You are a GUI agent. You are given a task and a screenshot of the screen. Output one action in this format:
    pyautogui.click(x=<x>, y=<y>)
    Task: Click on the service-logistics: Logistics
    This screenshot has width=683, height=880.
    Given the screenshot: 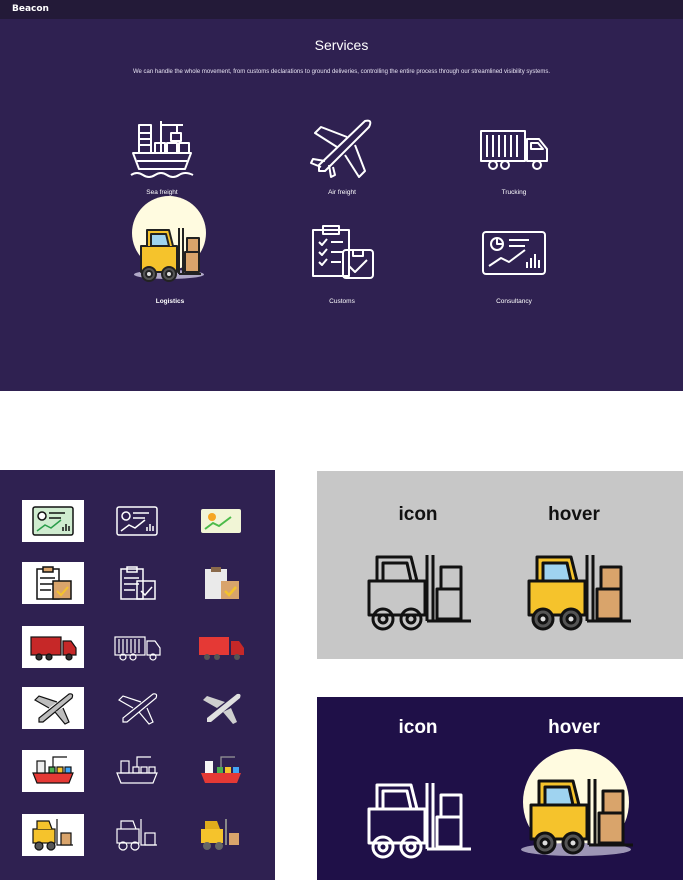 What is the action you would take?
    pyautogui.click(x=170, y=269)
    